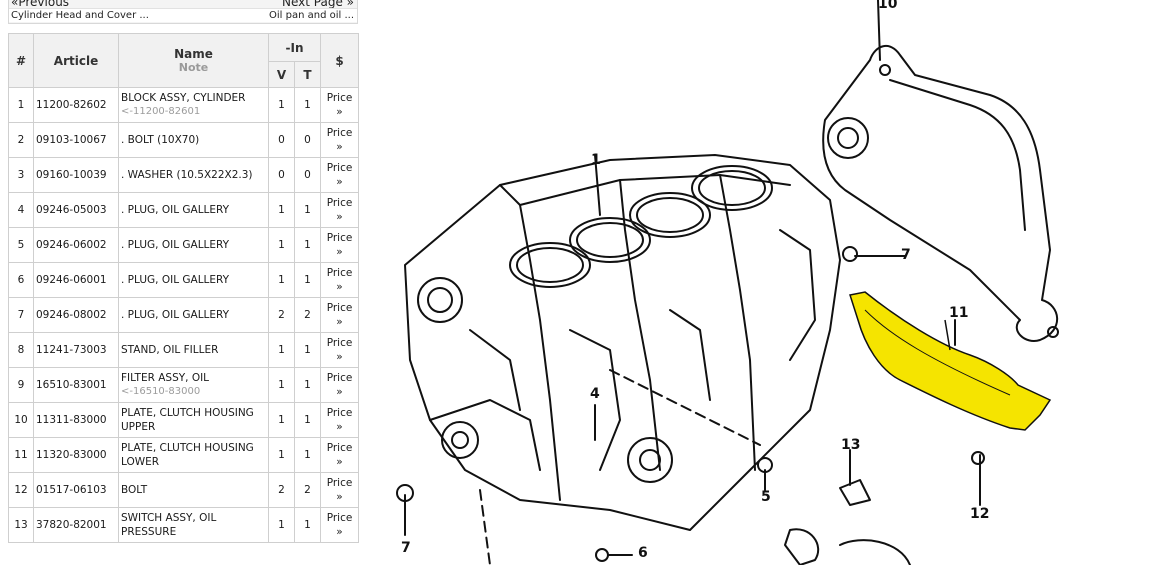  What do you see at coordinates (281, 490) in the screenshot?
I see `quantity-v: 2` at bounding box center [281, 490].